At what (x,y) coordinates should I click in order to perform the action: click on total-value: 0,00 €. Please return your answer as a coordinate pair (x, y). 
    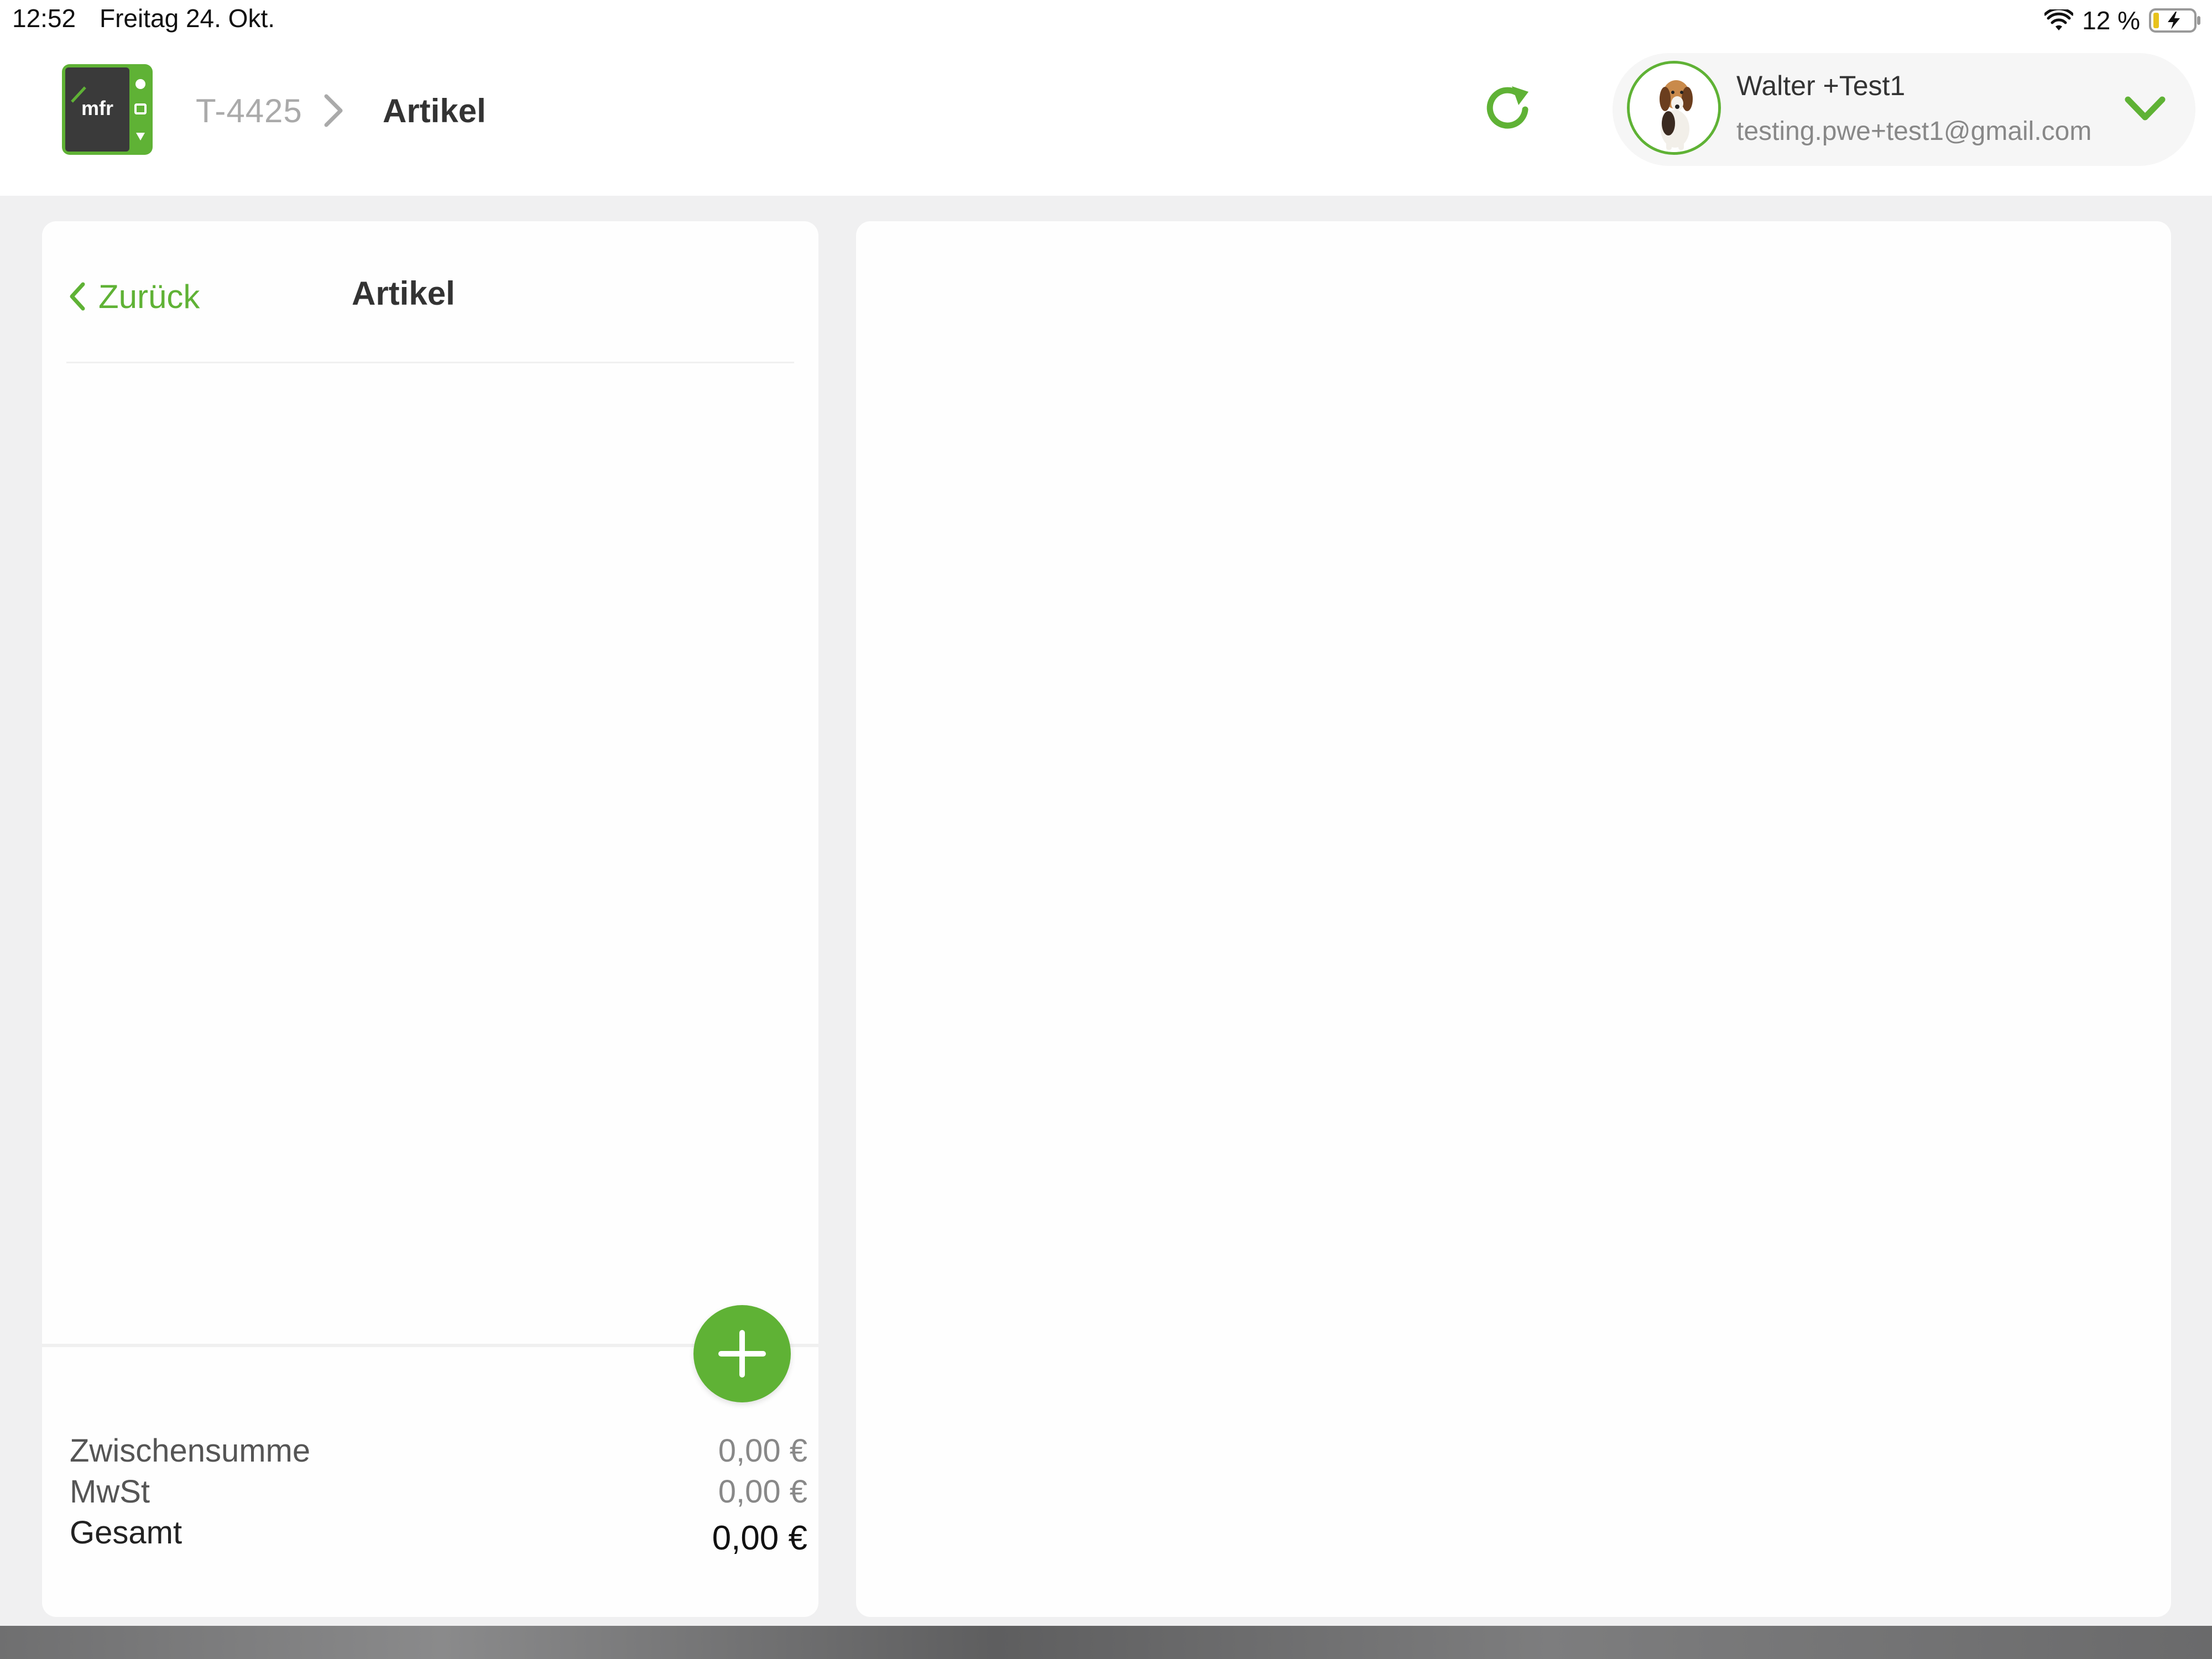
    Looking at the image, I should click on (760, 1538).